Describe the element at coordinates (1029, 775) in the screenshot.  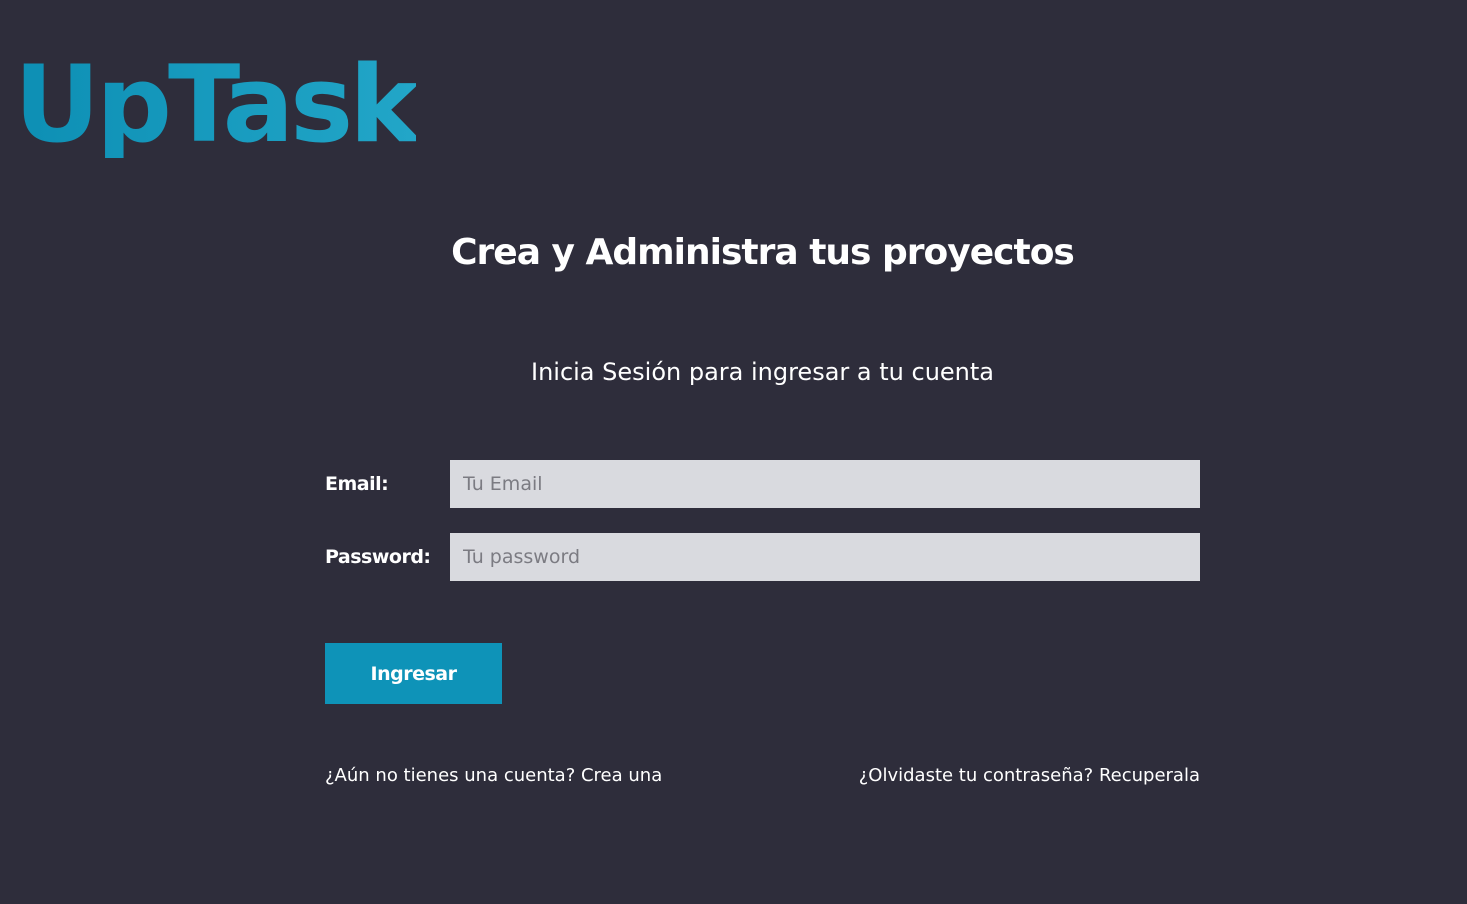
I see `forgot-password-link: ¿Olvidaste tu contraseña? Recuperala` at that location.